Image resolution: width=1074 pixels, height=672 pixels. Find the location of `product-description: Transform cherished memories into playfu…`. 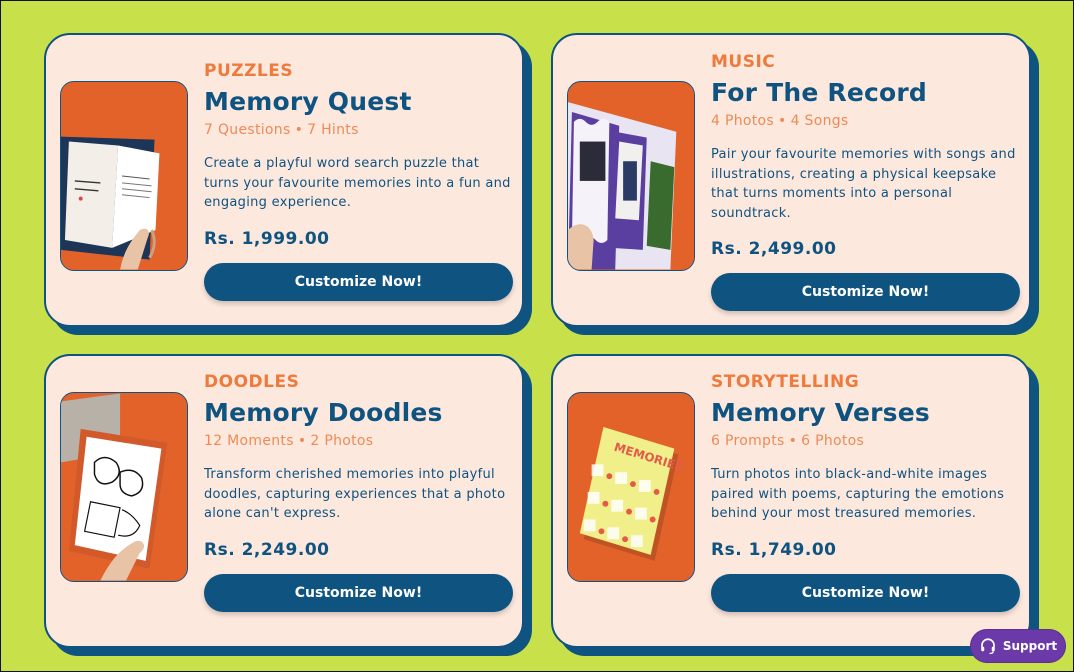

product-description: Transform cherished memories into playfu… is located at coordinates (355, 494).